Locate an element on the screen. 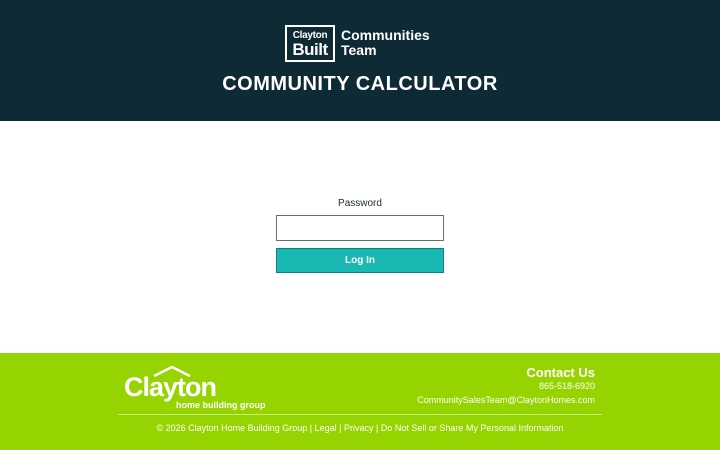  footer-divider is located at coordinates (360, 414).